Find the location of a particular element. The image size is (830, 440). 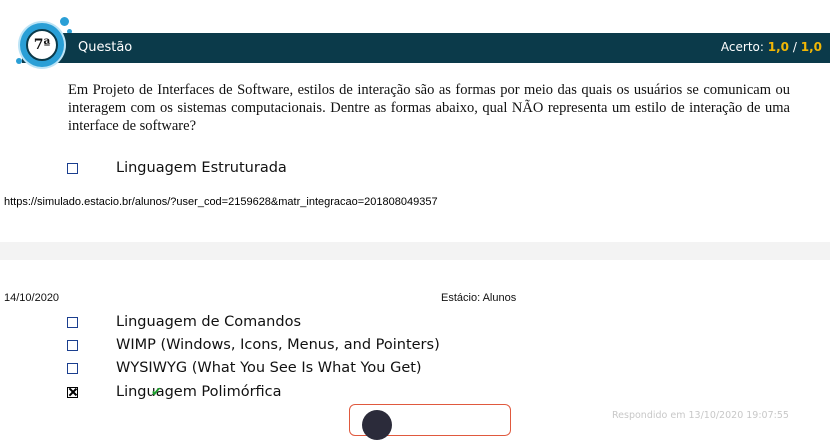

score: Acerto: 1,0 / 1,0 is located at coordinates (771, 47).